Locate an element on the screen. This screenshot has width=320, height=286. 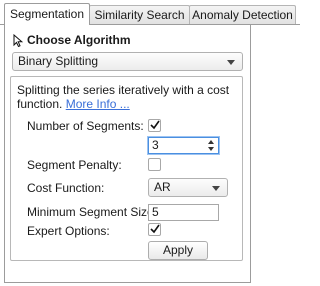
expert-options-checkbox is located at coordinates (154, 229).